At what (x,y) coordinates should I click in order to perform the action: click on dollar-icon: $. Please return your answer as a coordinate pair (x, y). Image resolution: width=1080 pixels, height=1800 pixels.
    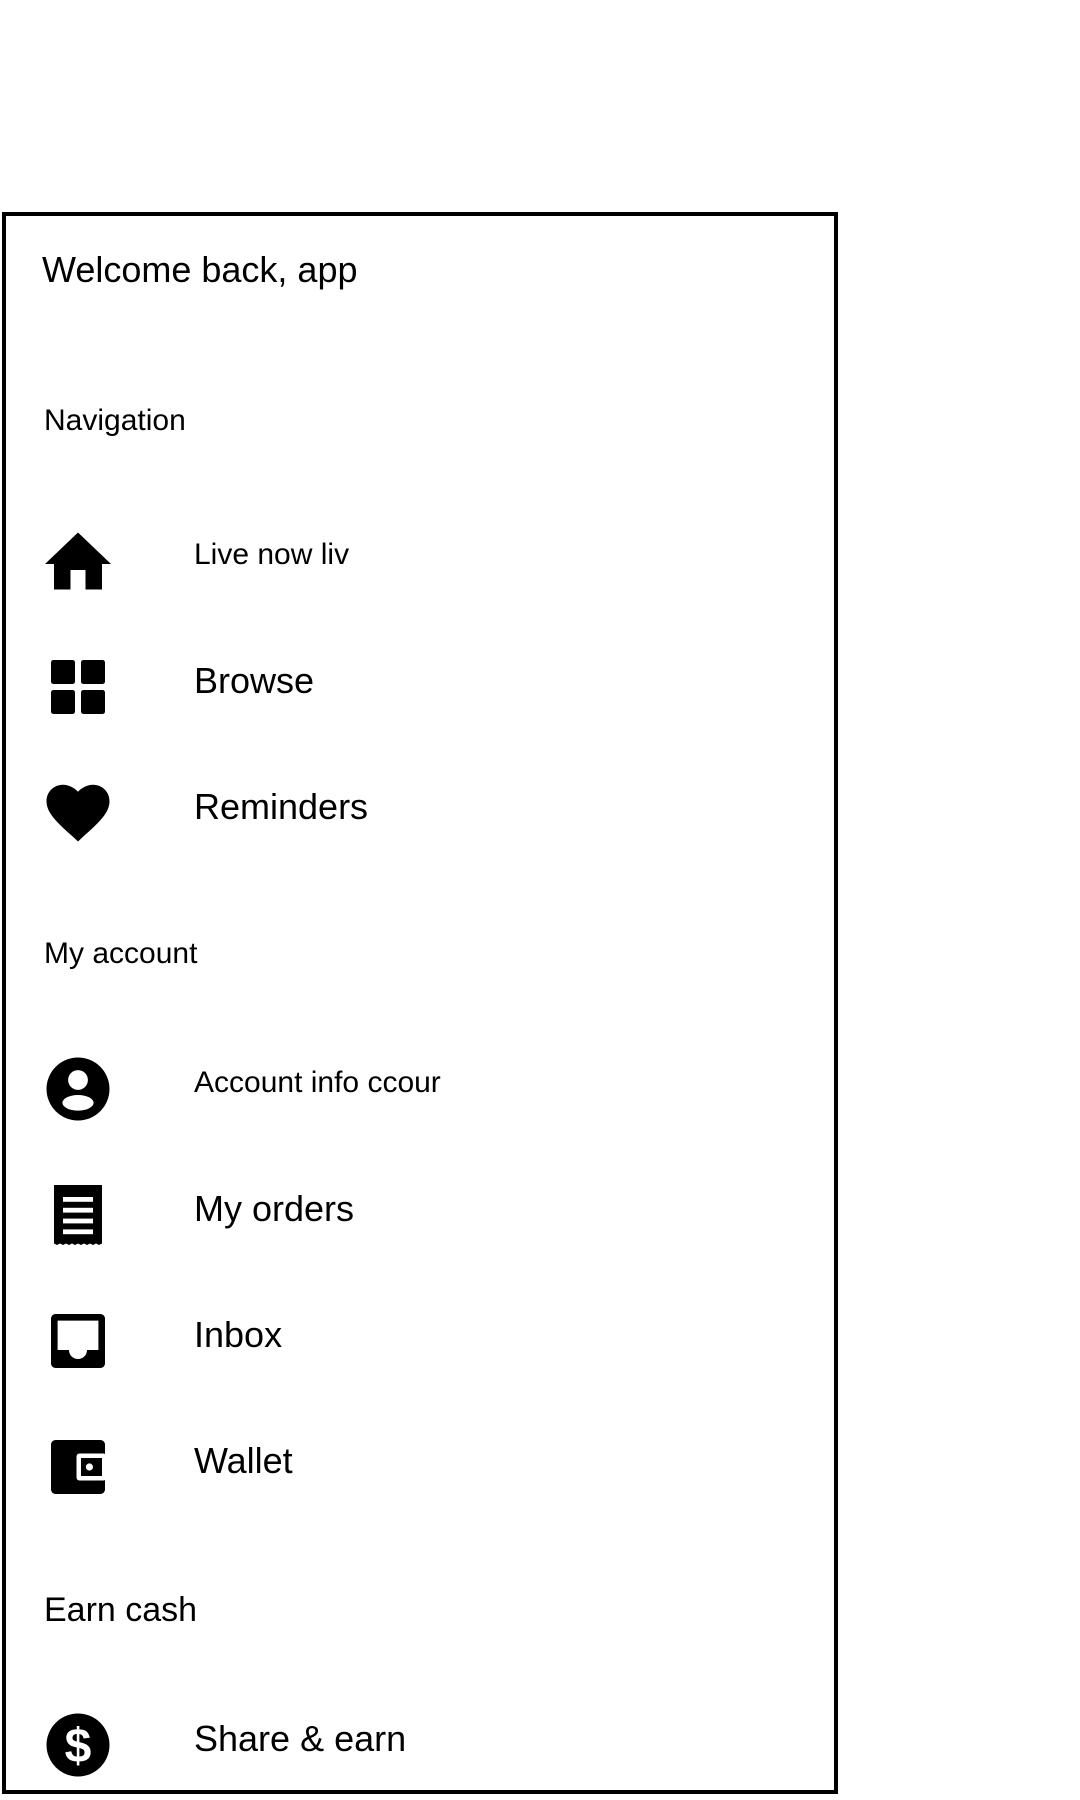
    Looking at the image, I should click on (78, 1745).